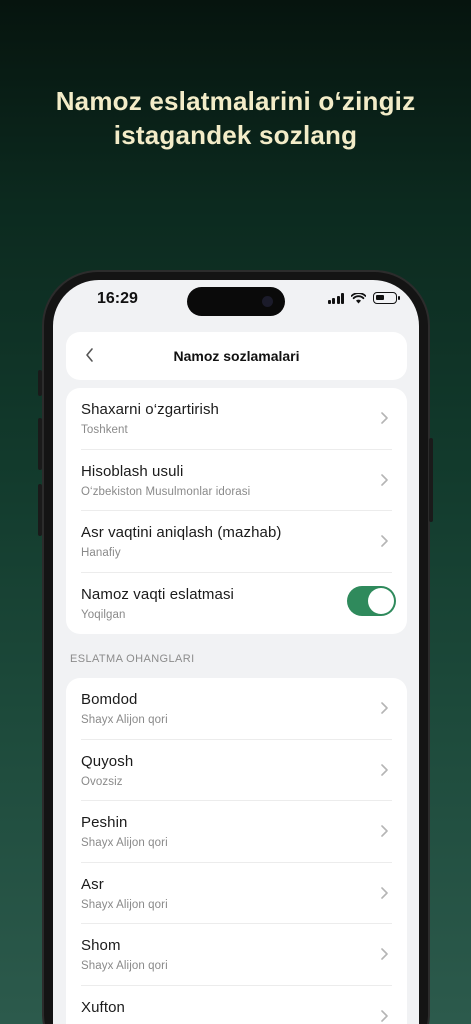 This screenshot has height=1024, width=471. Describe the element at coordinates (109, 699) in the screenshot. I see `sound-row-label: Bomdod` at that location.